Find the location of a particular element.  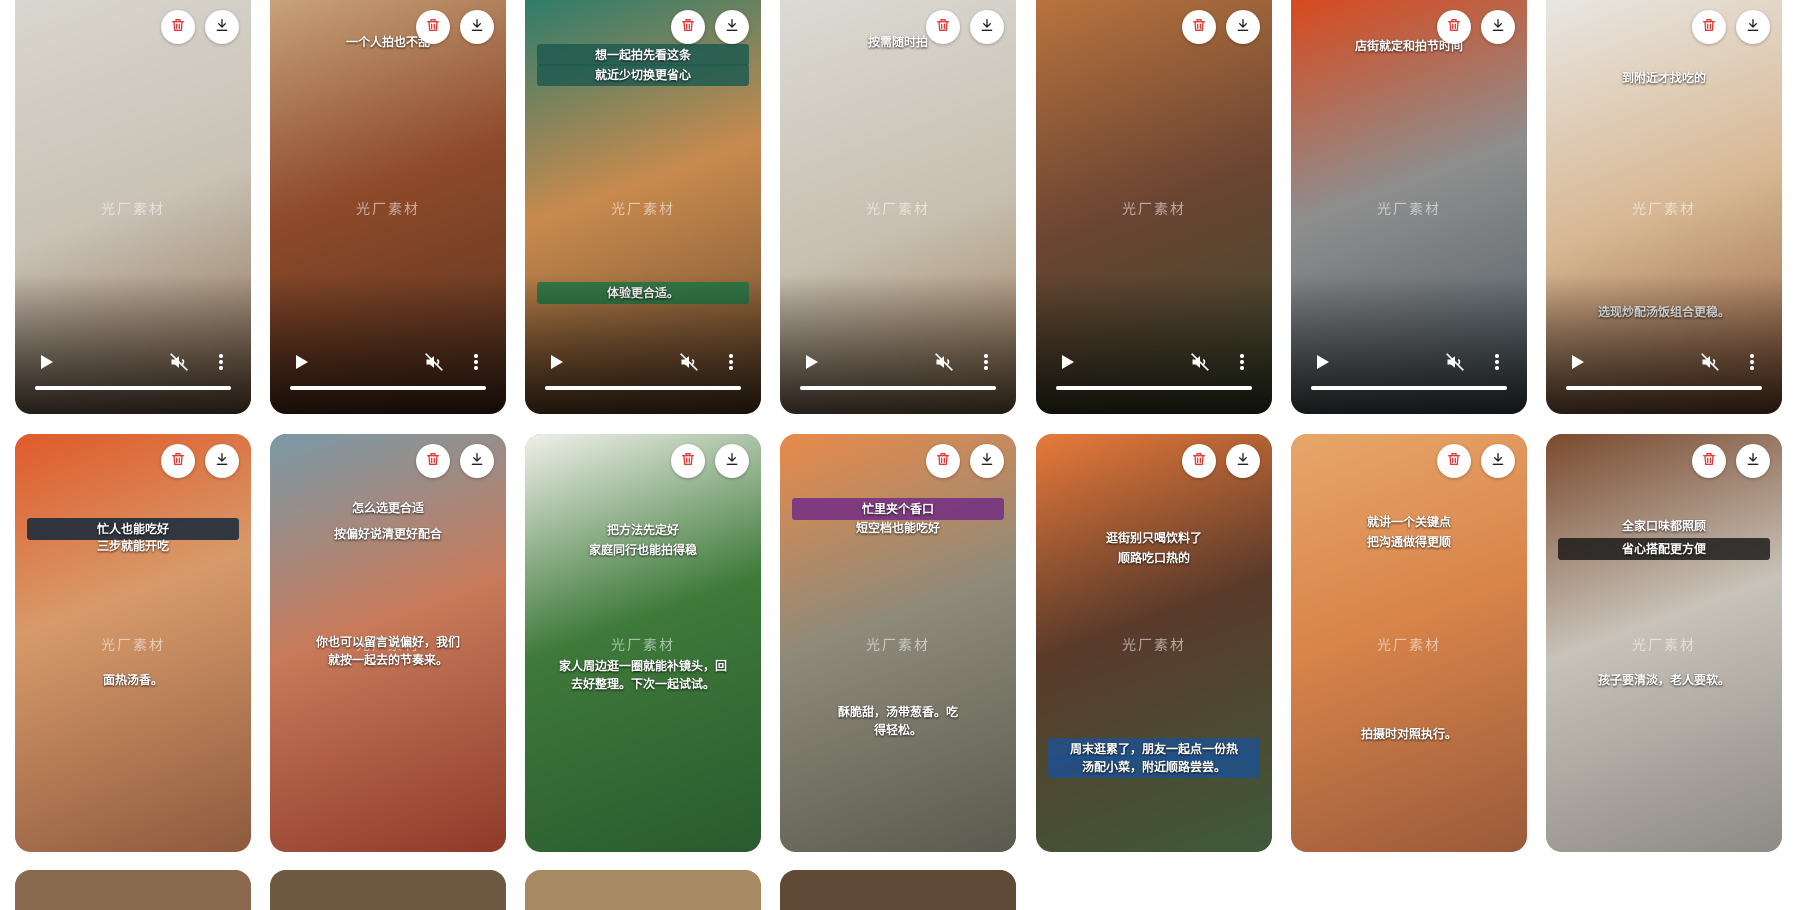

caption-text: 家庭同行也能拍得稳 is located at coordinates (642, 550).